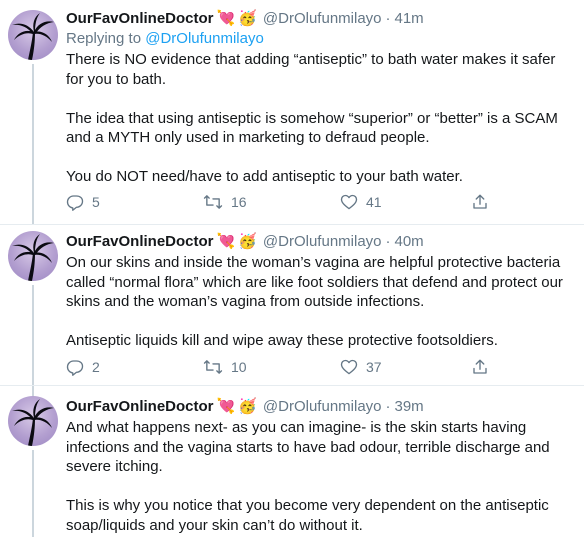  I want to click on like-count: 37, so click(374, 366).